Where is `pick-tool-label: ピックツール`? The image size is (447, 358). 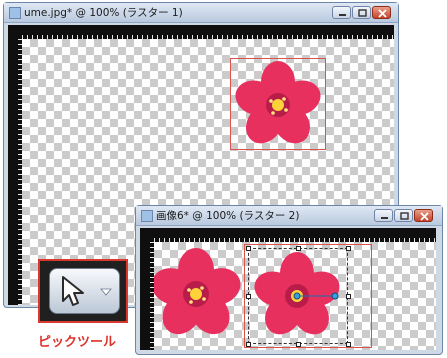
pick-tool-label: ピックツール is located at coordinates (77, 342).